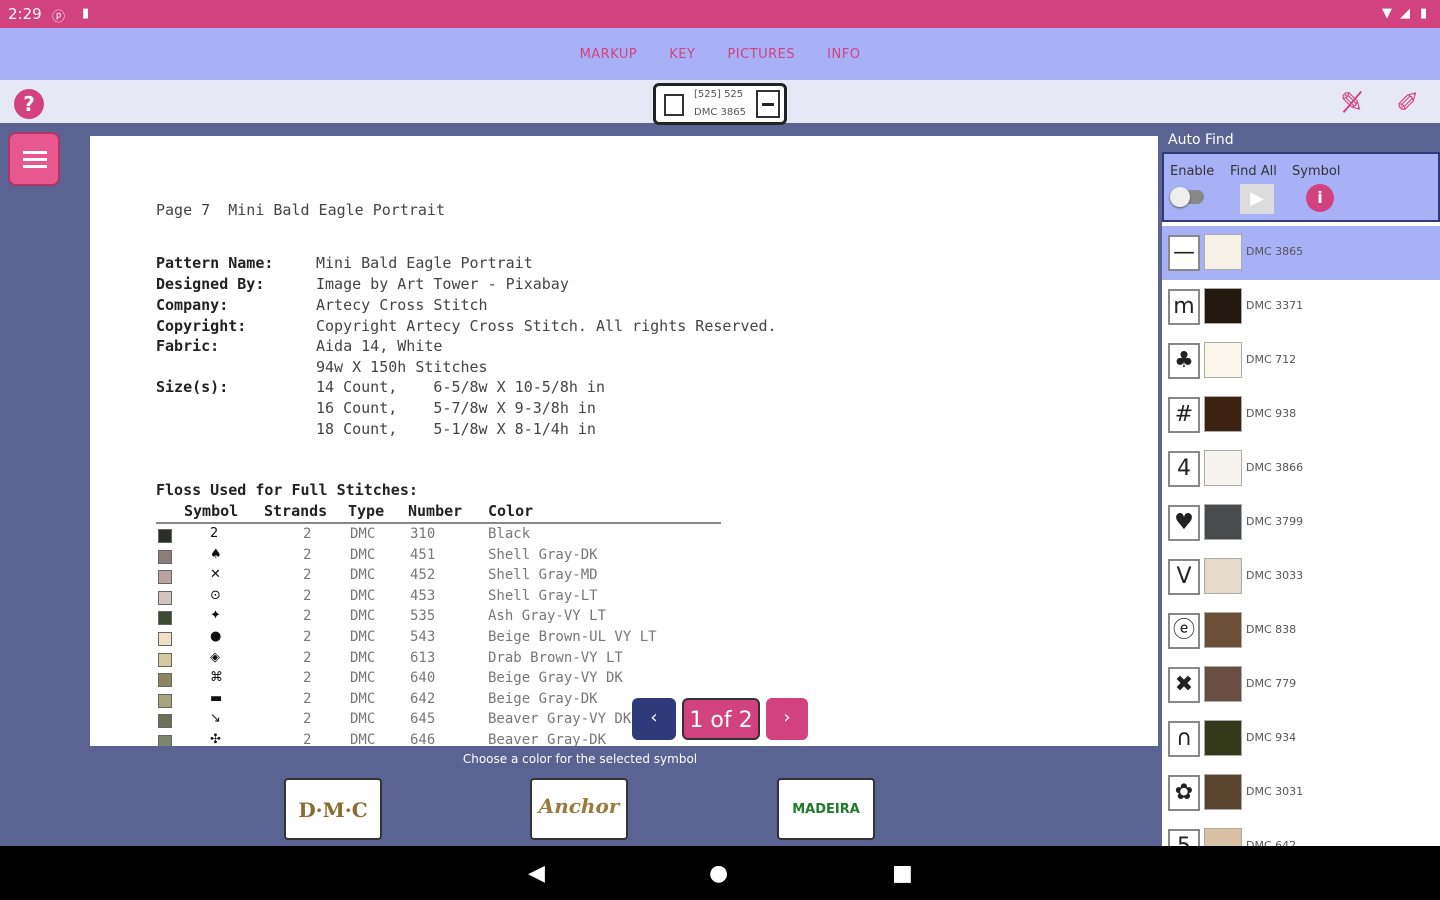 Image resolution: width=1440 pixels, height=900 pixels. What do you see at coordinates (1351, 102) in the screenshot?
I see `hide-marker-icon: ✎̸` at bounding box center [1351, 102].